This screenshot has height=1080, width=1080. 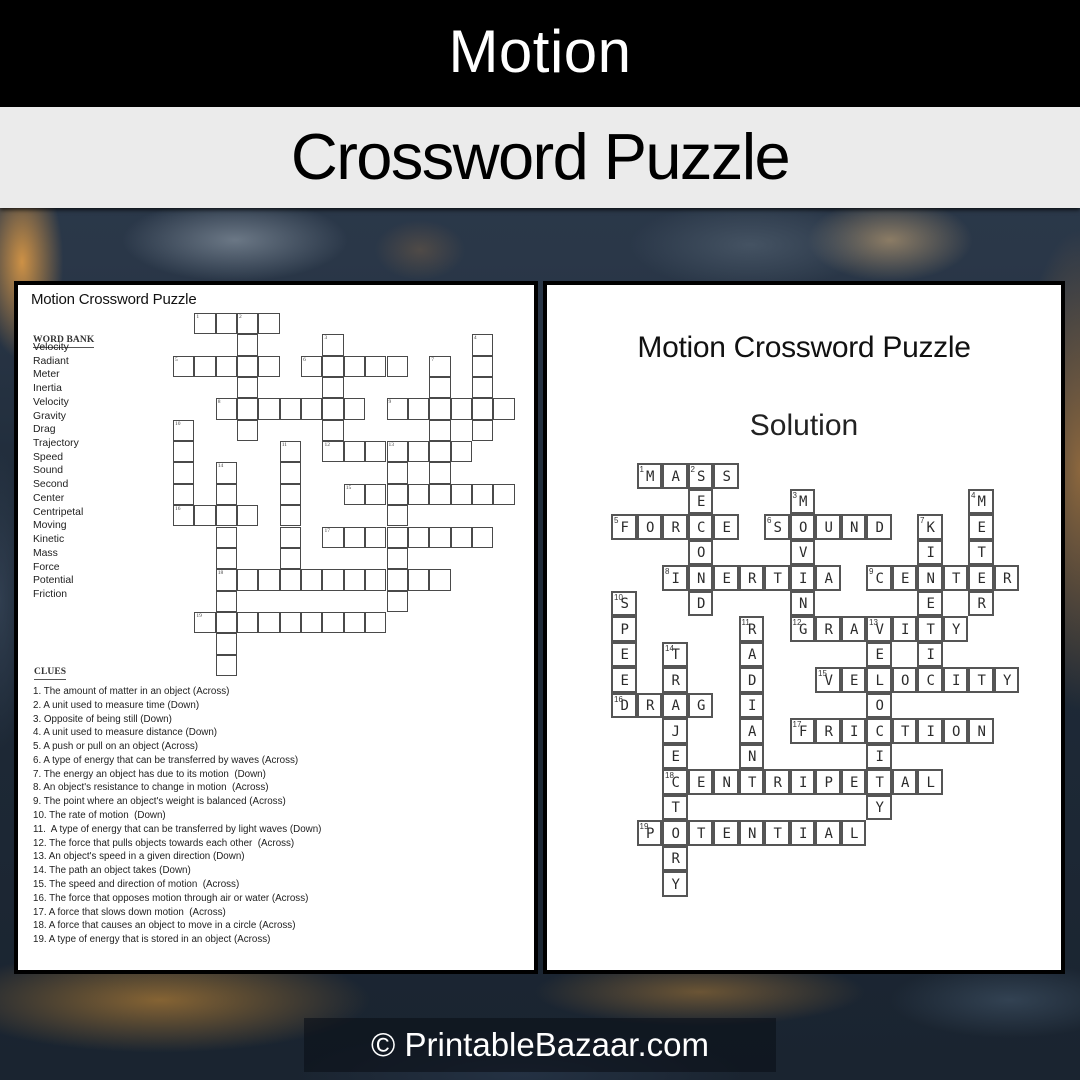 I want to click on word-bank-item: Friction, so click(x=50, y=594).